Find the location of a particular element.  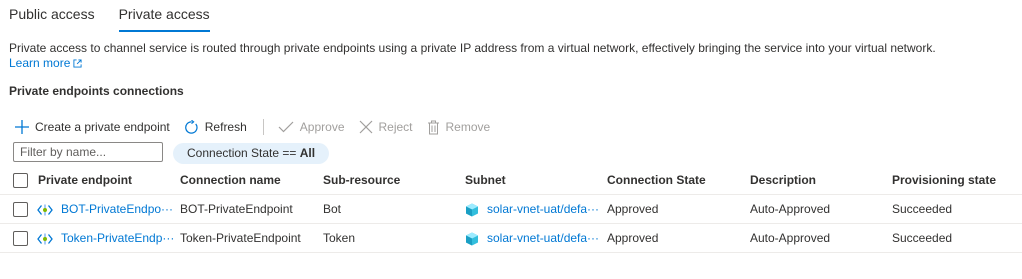

refresh-icon is located at coordinates (191, 126).